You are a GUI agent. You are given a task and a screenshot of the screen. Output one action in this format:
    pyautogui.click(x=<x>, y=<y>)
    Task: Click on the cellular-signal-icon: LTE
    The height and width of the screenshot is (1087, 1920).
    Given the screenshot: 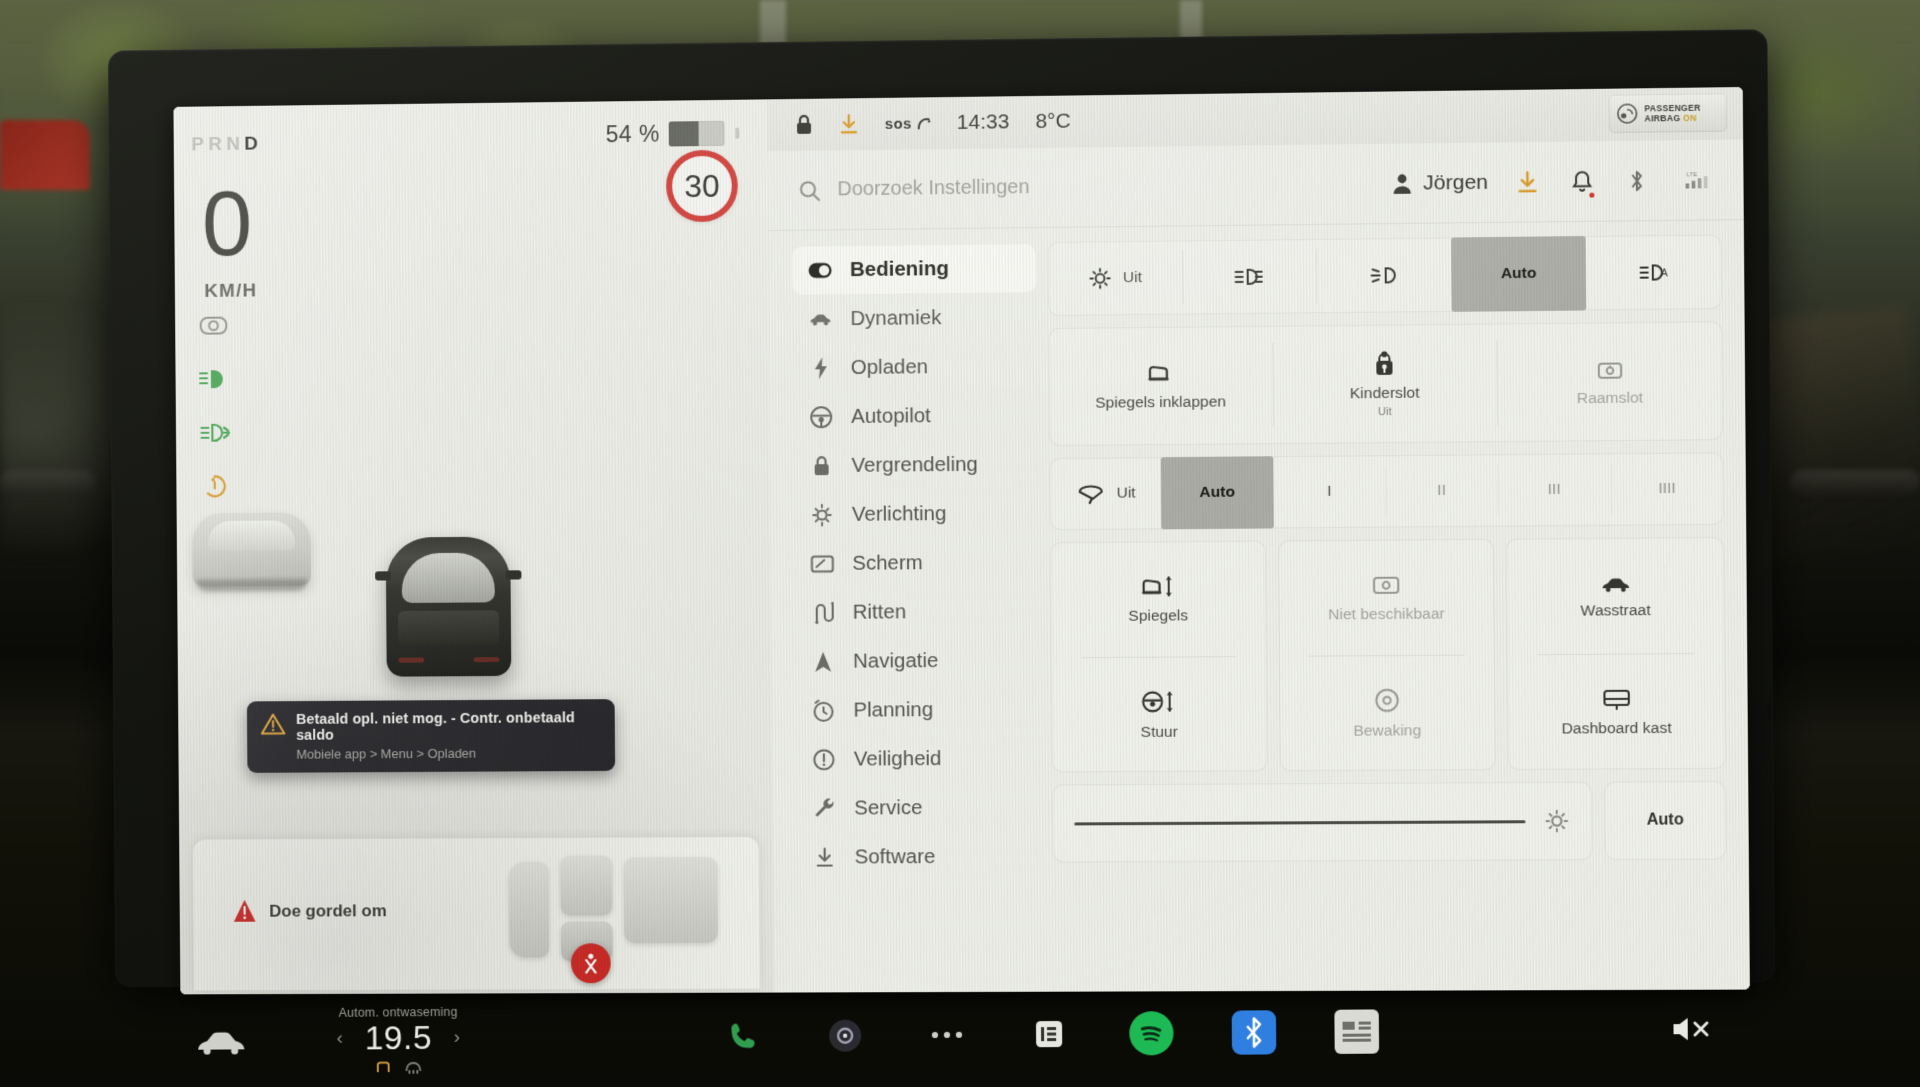 What is the action you would take?
    pyautogui.click(x=1695, y=180)
    